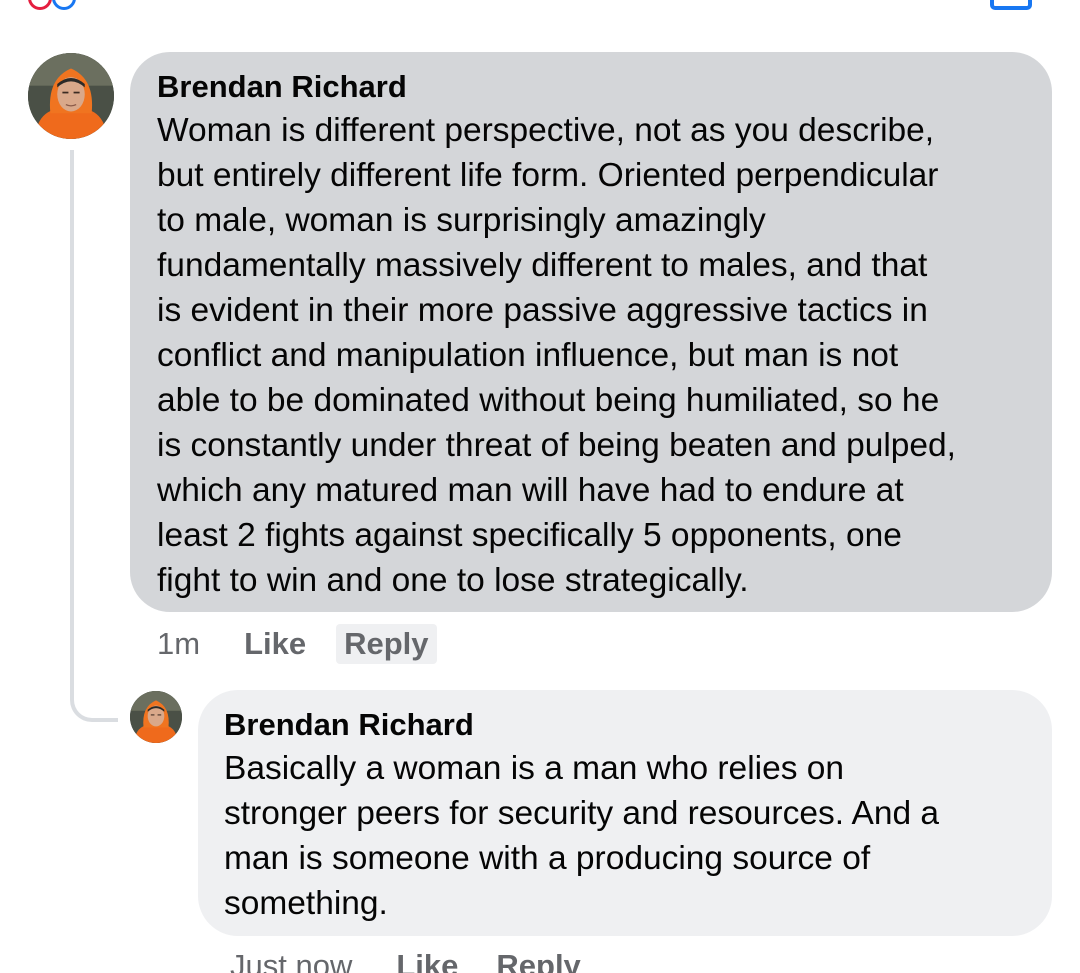 The width and height of the screenshot is (1080, 973). What do you see at coordinates (52, 5) in the screenshot?
I see `reaction-icons` at bounding box center [52, 5].